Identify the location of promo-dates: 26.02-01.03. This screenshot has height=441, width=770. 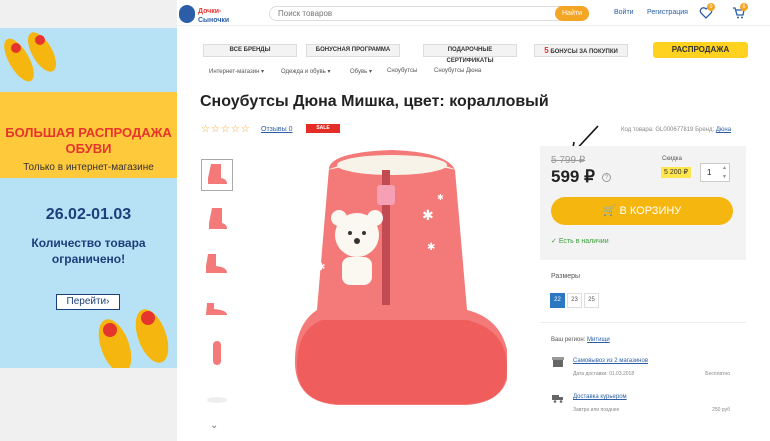
(88, 214).